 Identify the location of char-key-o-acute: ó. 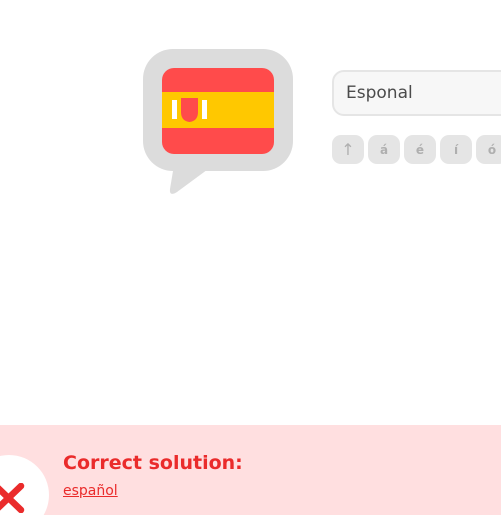
(488, 149).